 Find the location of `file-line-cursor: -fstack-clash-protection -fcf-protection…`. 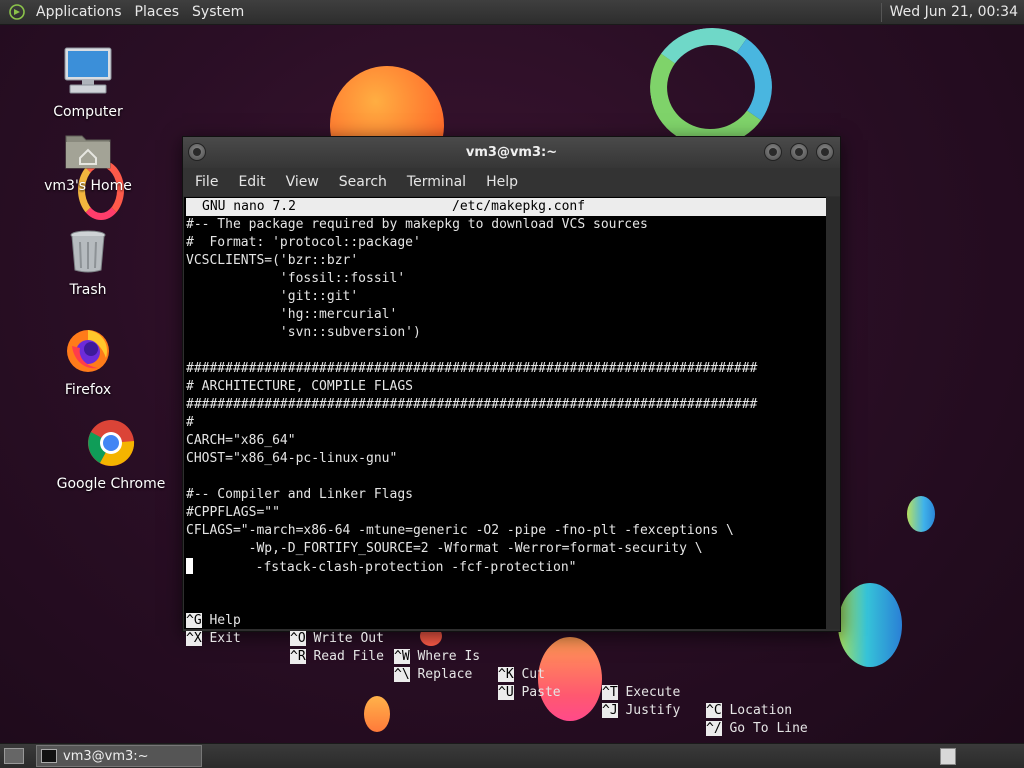

file-line-cursor: -fstack-clash-protection -fcf-protection… is located at coordinates (381, 567).